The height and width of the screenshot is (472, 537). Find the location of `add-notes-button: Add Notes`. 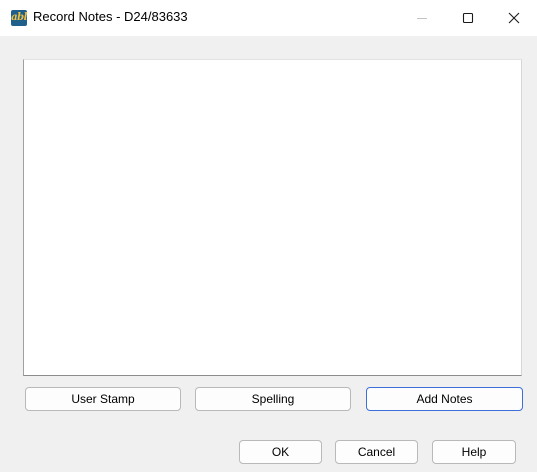

add-notes-button: Add Notes is located at coordinates (444, 399).